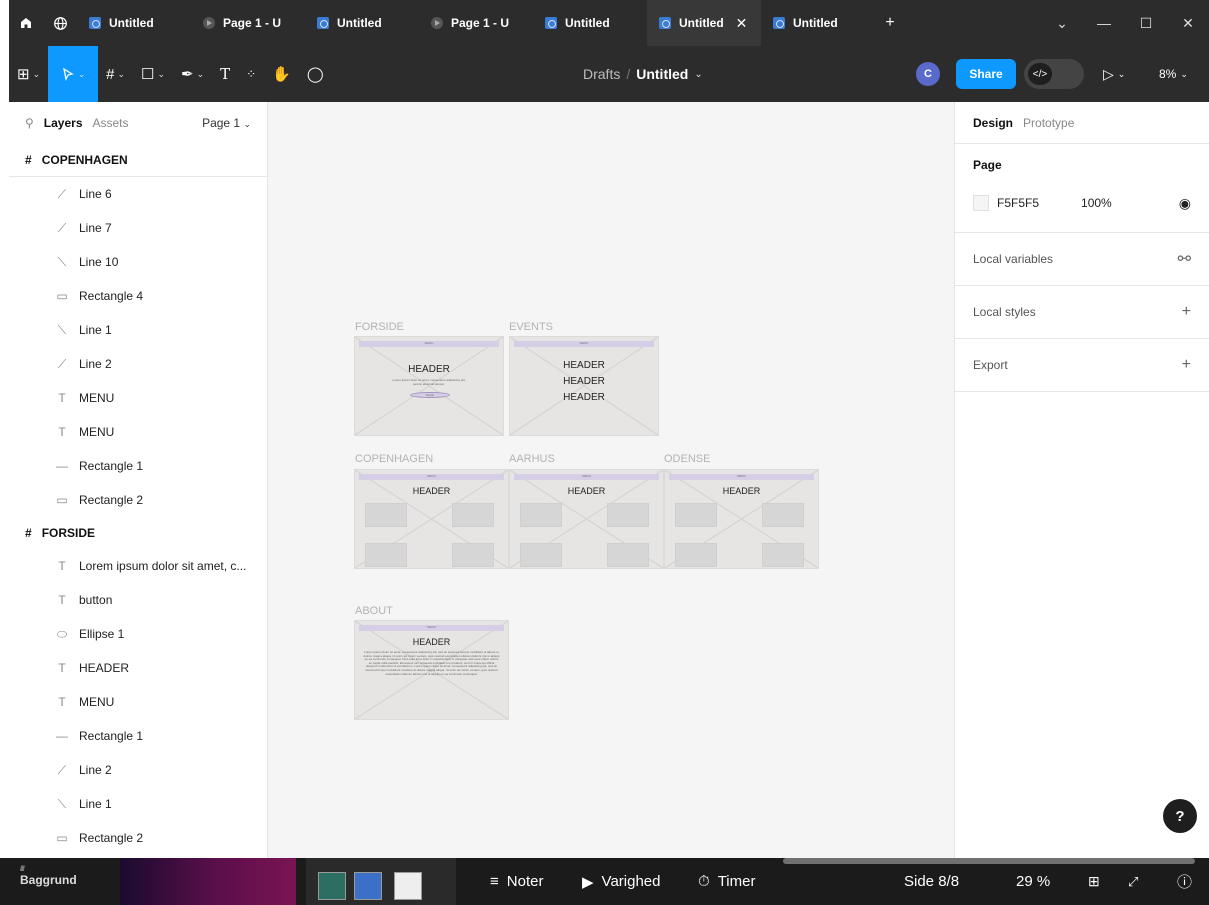  What do you see at coordinates (138, 228) in the screenshot?
I see `layer-item: ⟋ Line 7` at bounding box center [138, 228].